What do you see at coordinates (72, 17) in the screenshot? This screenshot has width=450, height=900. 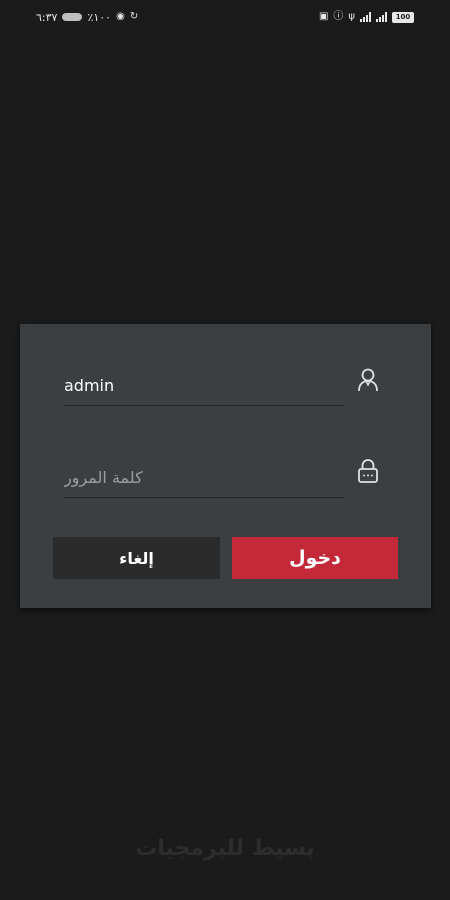 I see `notification-pill-icon` at bounding box center [72, 17].